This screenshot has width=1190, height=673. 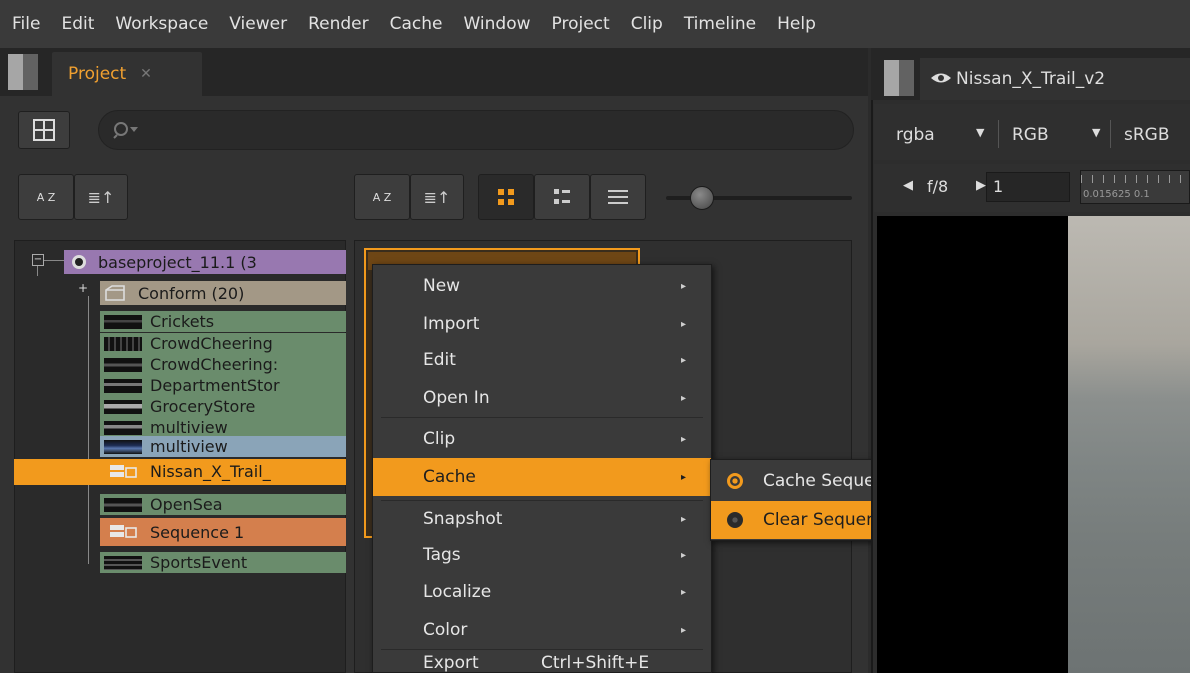 I want to click on menu-item-tags: Tags ▸, so click(x=542, y=555).